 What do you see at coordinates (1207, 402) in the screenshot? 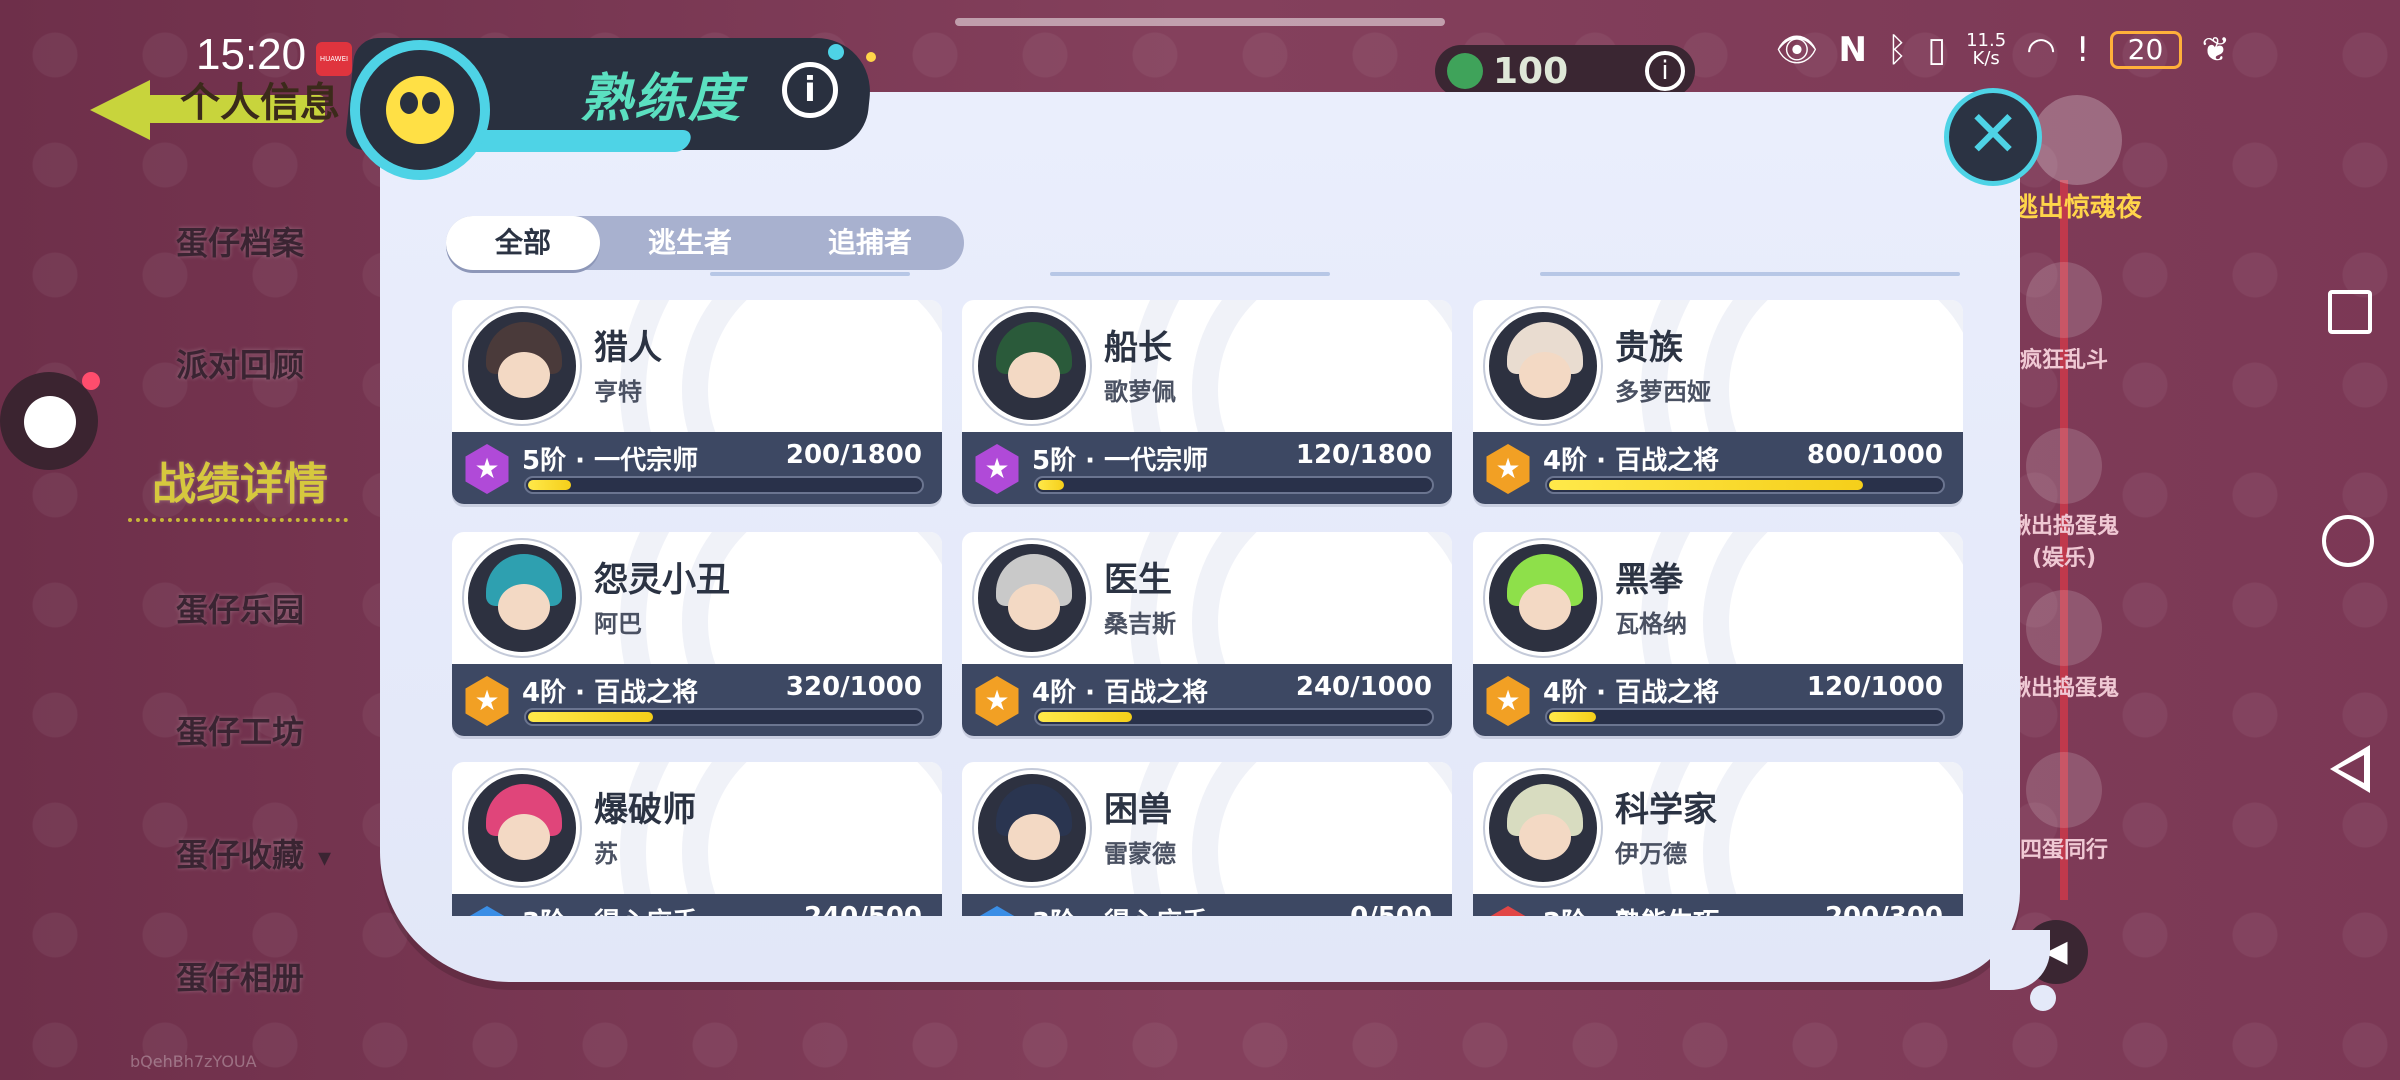
I see `character-card: 船长 歌萝佩 5阶 · 一代宗师 120/1800 ★` at bounding box center [1207, 402].